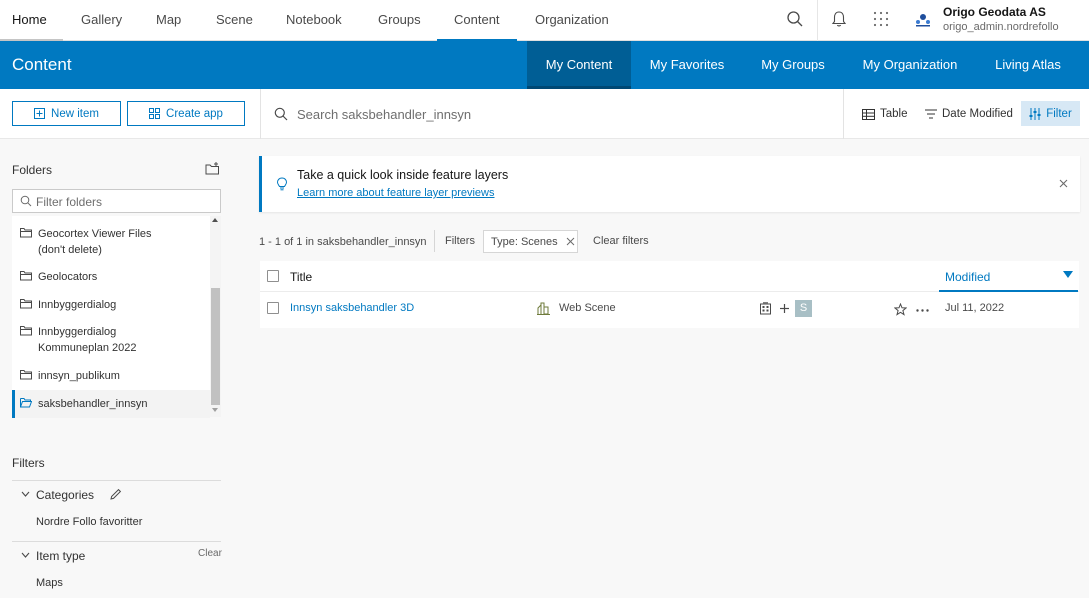 The image size is (1089, 598). Describe the element at coordinates (32, 170) in the screenshot. I see `folders-heading: Folders` at that location.